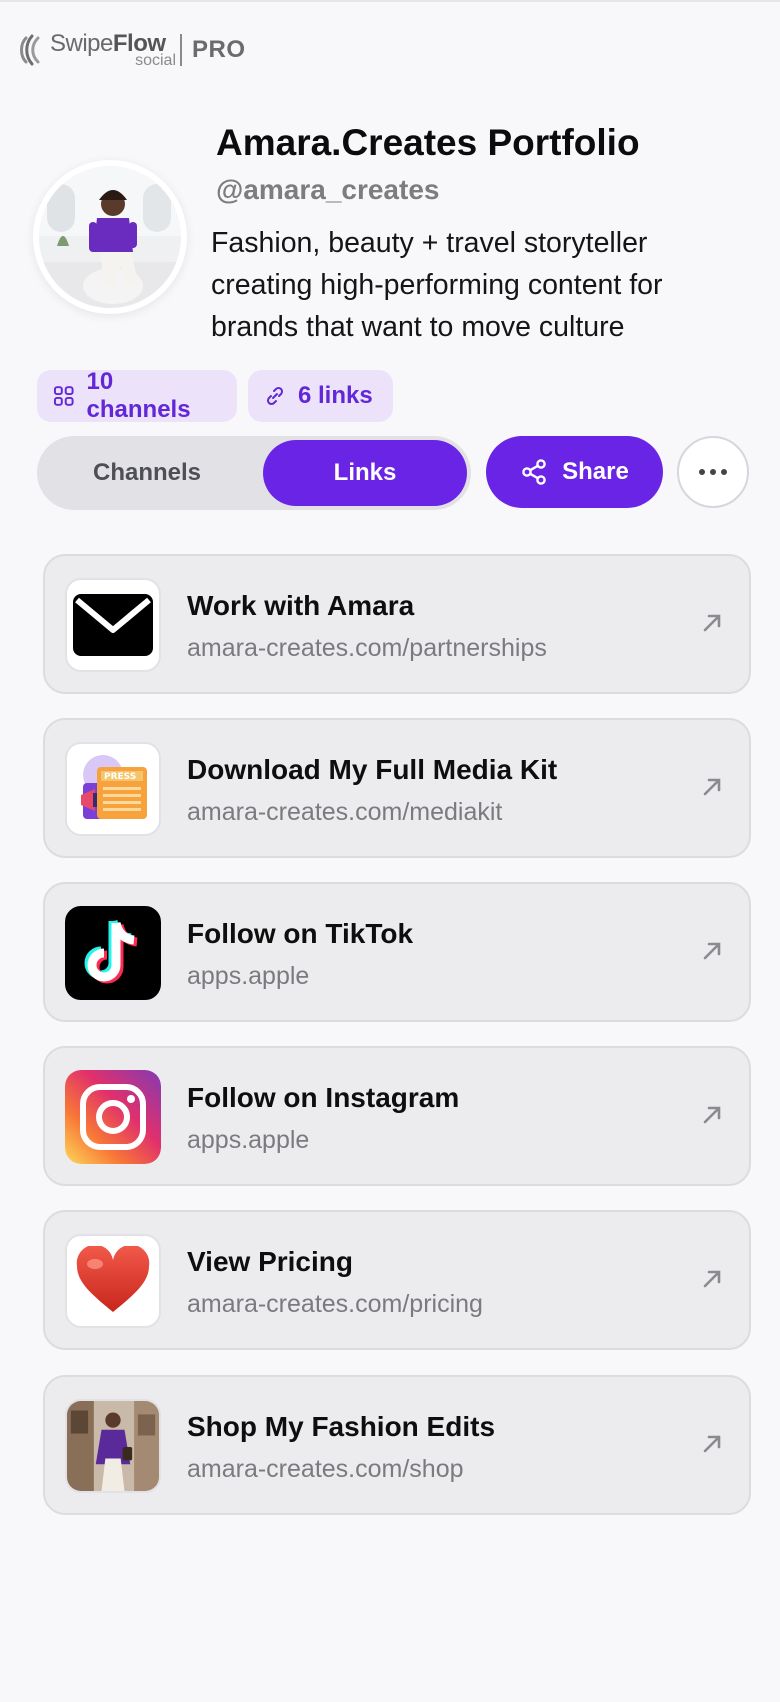 The width and height of the screenshot is (780, 1702). I want to click on svg-text: PRESS, so click(120, 777).